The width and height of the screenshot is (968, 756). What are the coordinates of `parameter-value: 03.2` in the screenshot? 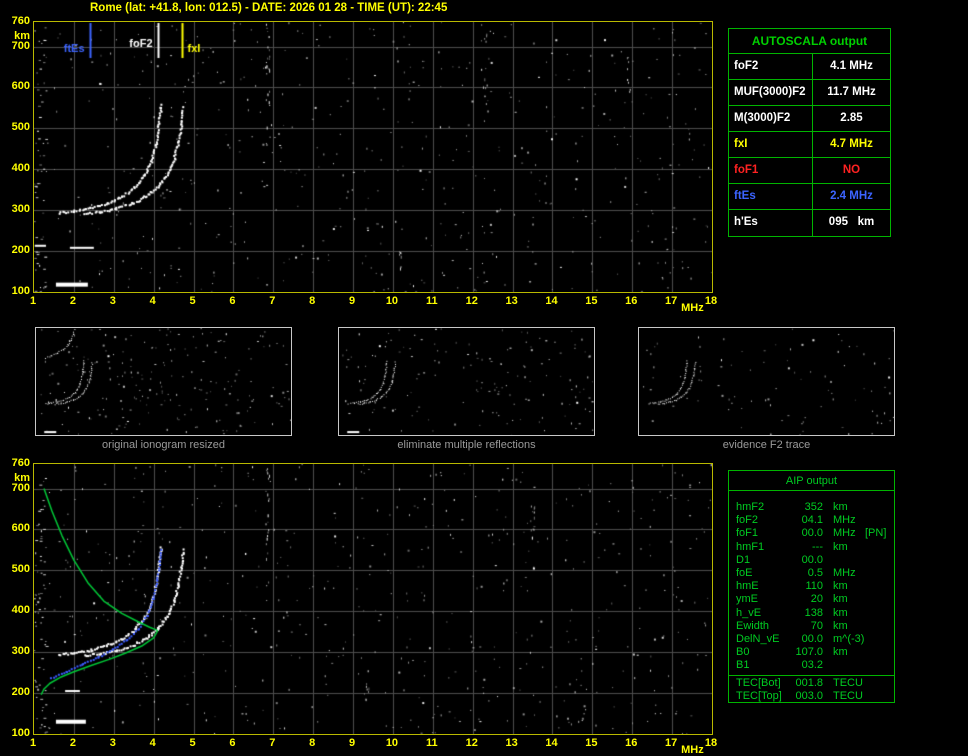 It's located at (812, 665).